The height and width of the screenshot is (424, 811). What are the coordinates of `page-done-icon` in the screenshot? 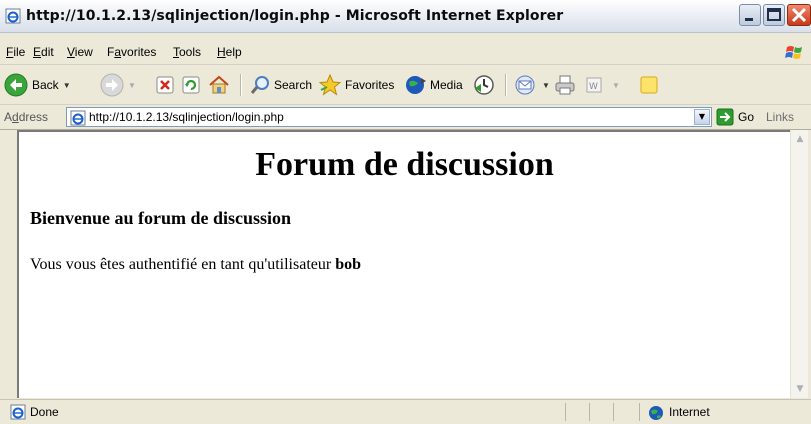 It's located at (18, 412).